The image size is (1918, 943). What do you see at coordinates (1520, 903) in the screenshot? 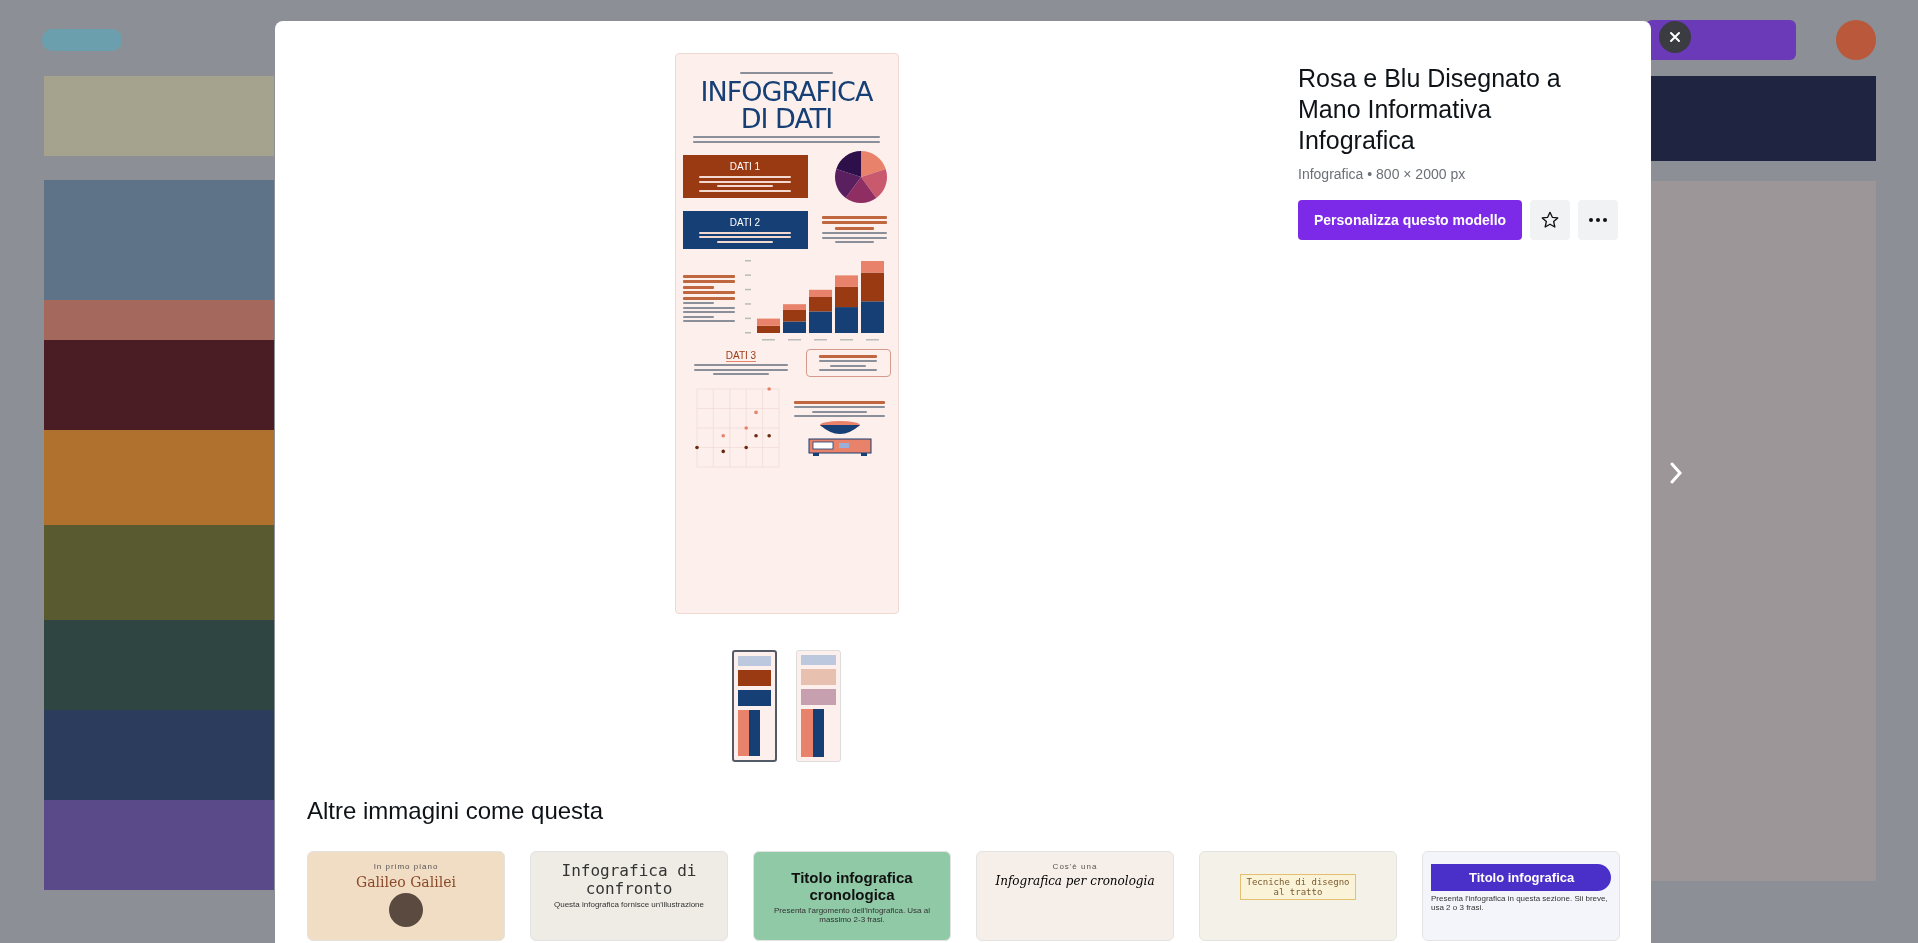
I see `card-caption: Presenta l'infografica in questa sezione. Sii breve, usa 2 o 3 frasi.` at bounding box center [1520, 903].